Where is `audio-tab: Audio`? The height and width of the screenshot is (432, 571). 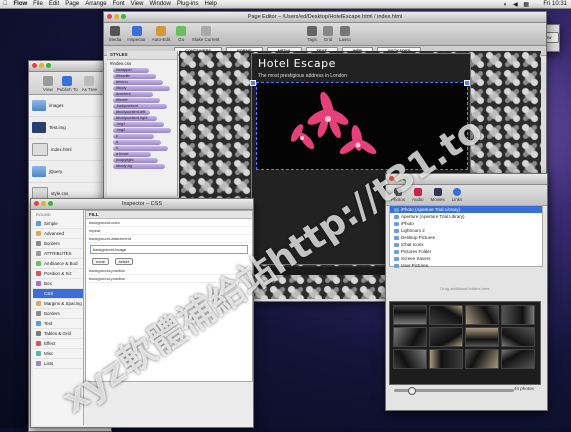 audio-tab: Audio is located at coordinates (418, 195).